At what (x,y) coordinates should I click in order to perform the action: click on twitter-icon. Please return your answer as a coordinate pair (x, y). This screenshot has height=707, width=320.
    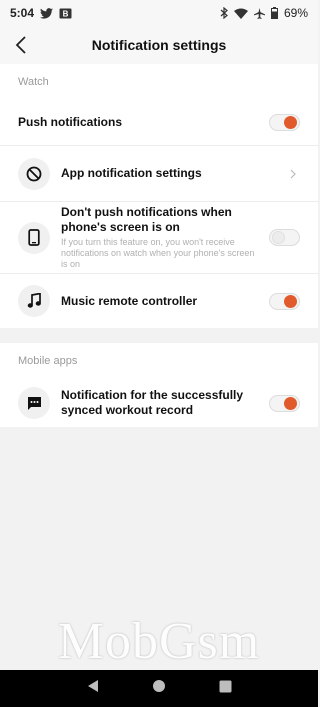
    Looking at the image, I should click on (47, 13).